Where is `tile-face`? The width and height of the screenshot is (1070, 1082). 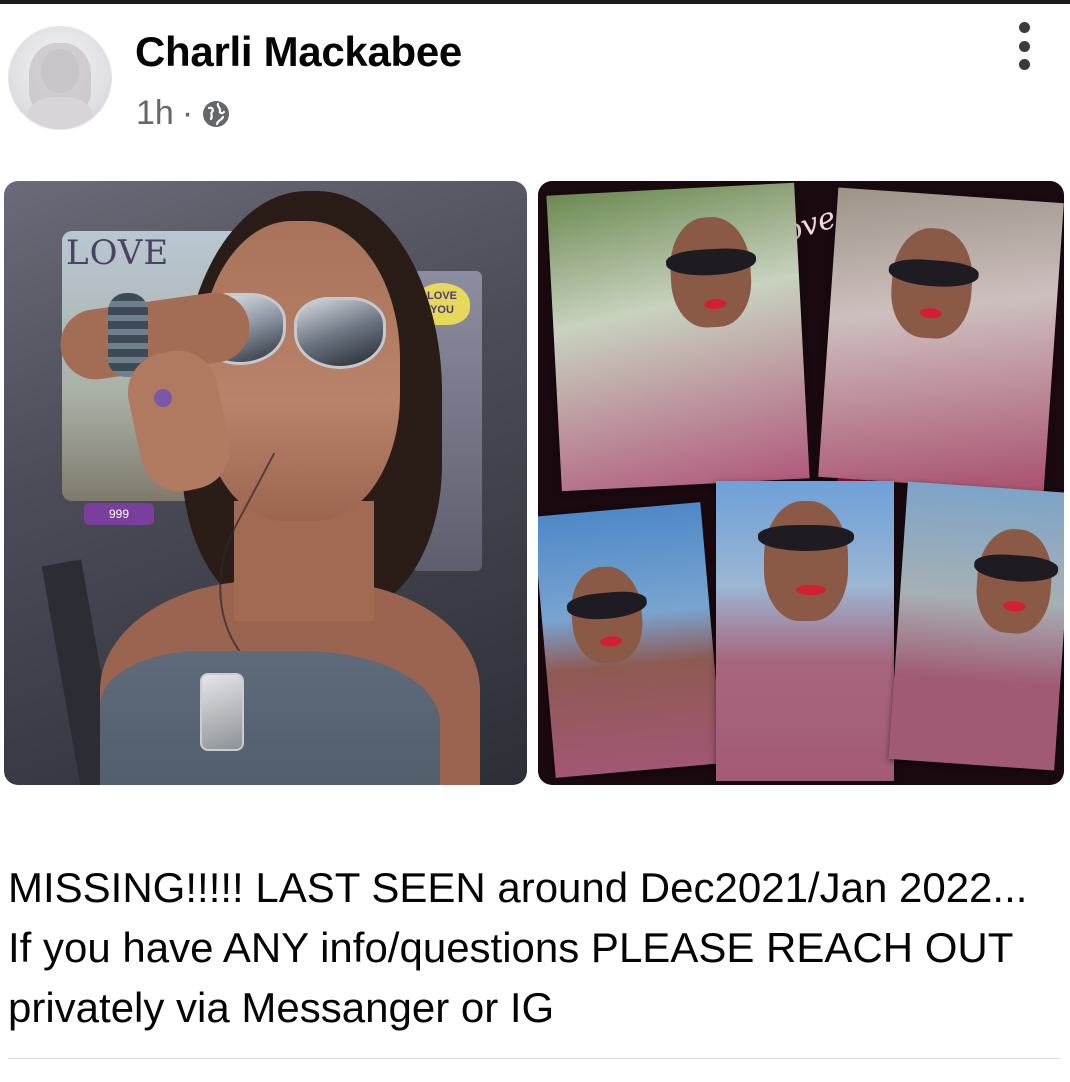 tile-face is located at coordinates (806, 561).